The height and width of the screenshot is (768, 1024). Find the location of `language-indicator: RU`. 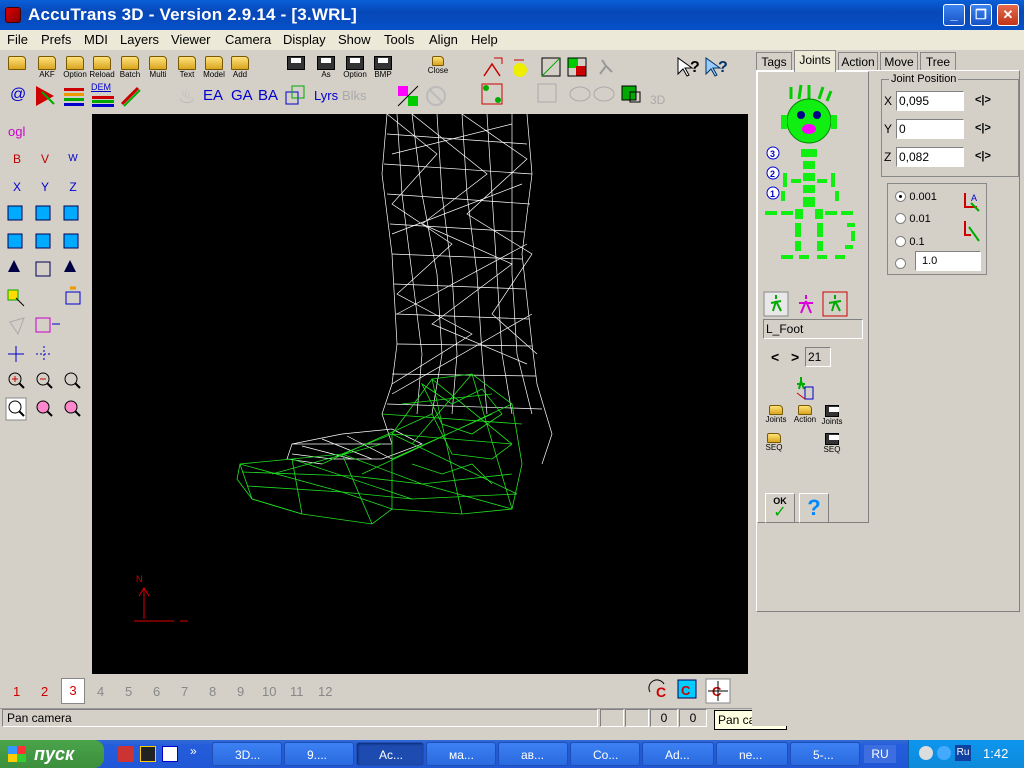

language-indicator: RU is located at coordinates (880, 754).